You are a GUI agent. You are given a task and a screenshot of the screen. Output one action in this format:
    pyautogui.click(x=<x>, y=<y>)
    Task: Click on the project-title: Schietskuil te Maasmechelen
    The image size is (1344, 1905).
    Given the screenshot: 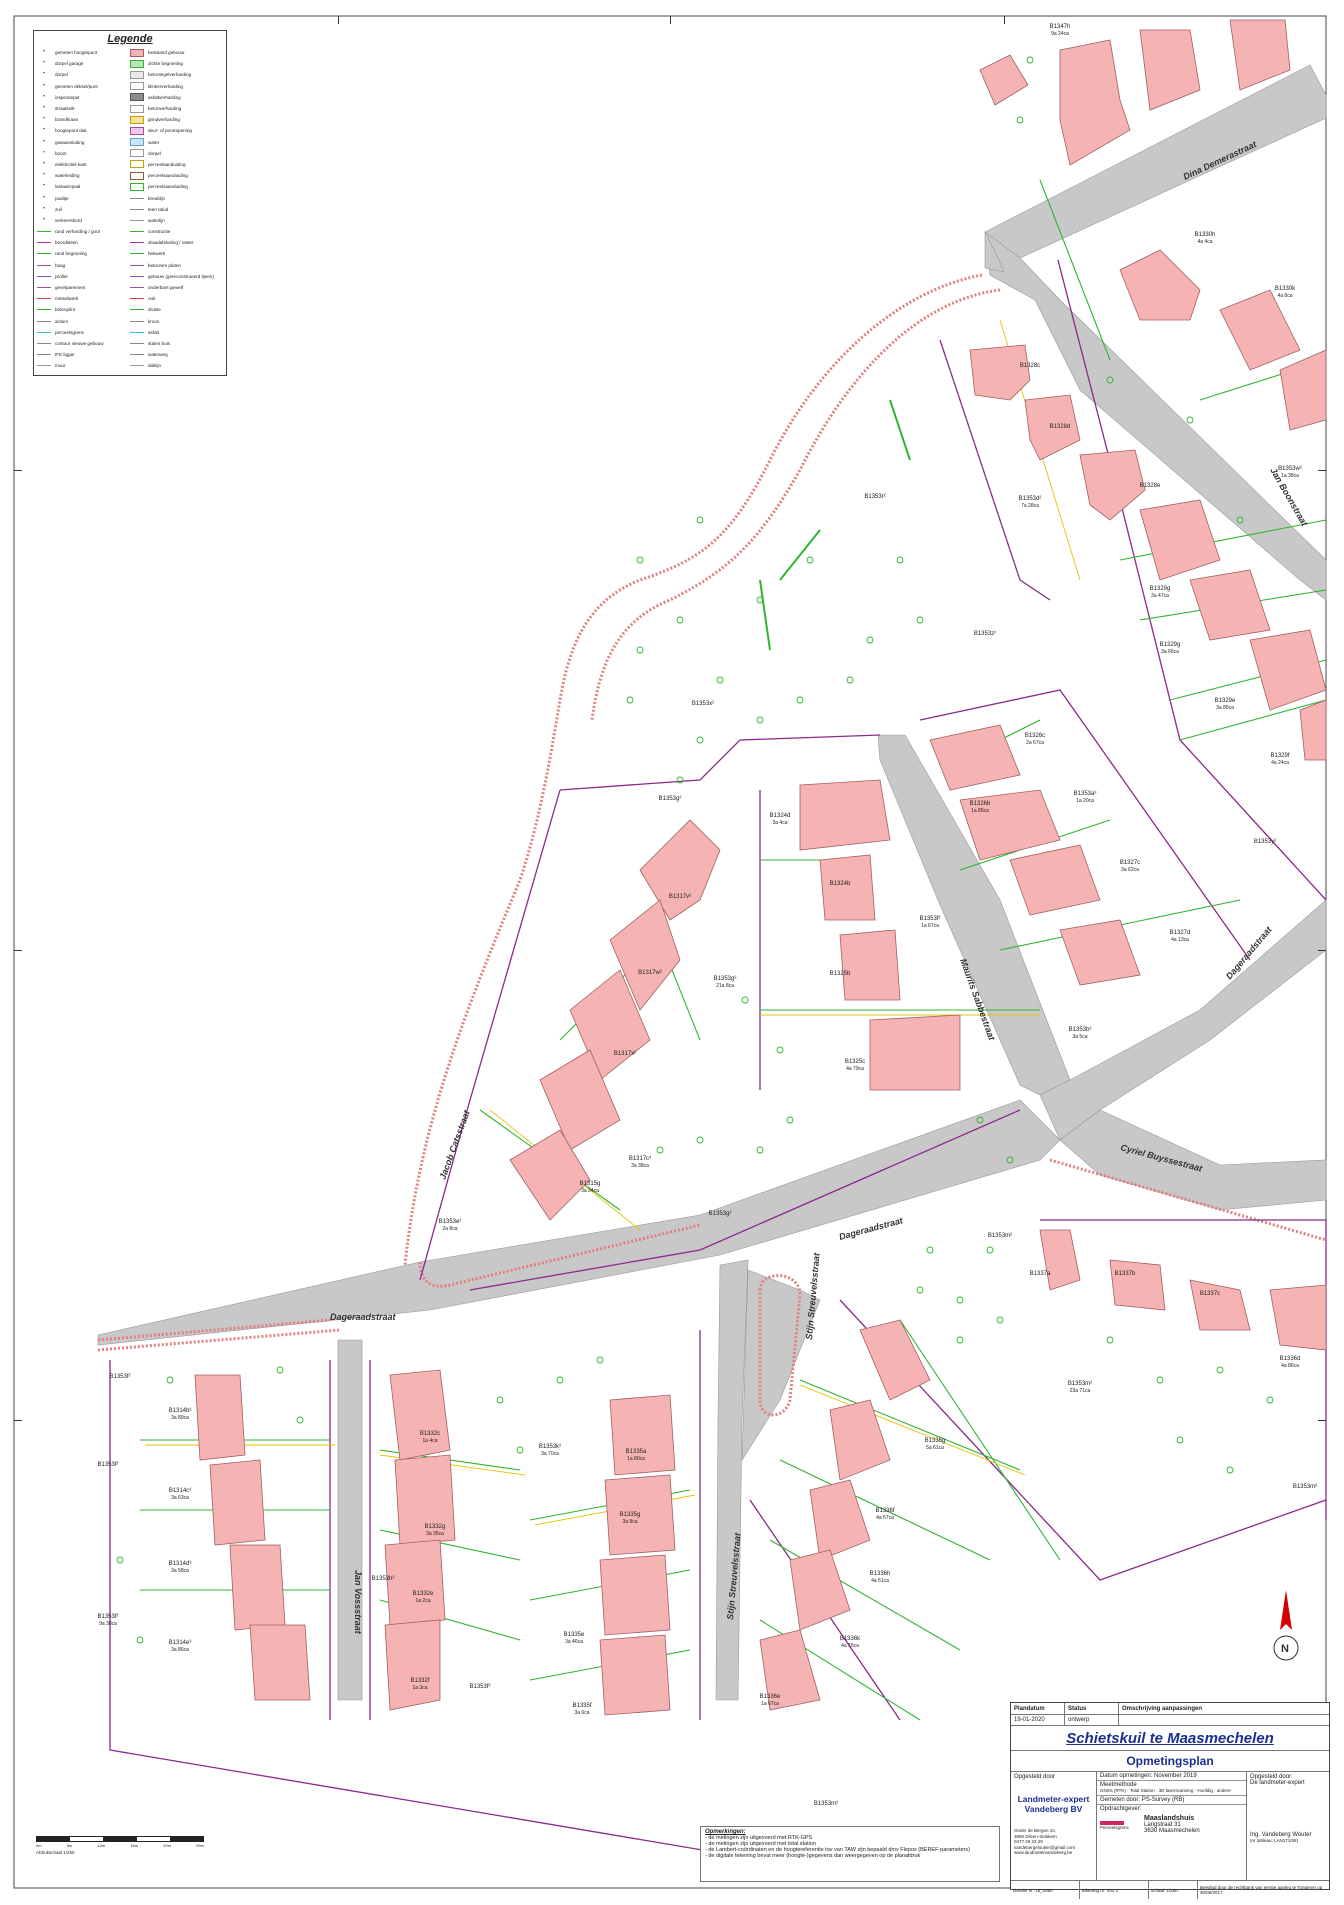 What is the action you would take?
    pyautogui.click(x=1170, y=1738)
    